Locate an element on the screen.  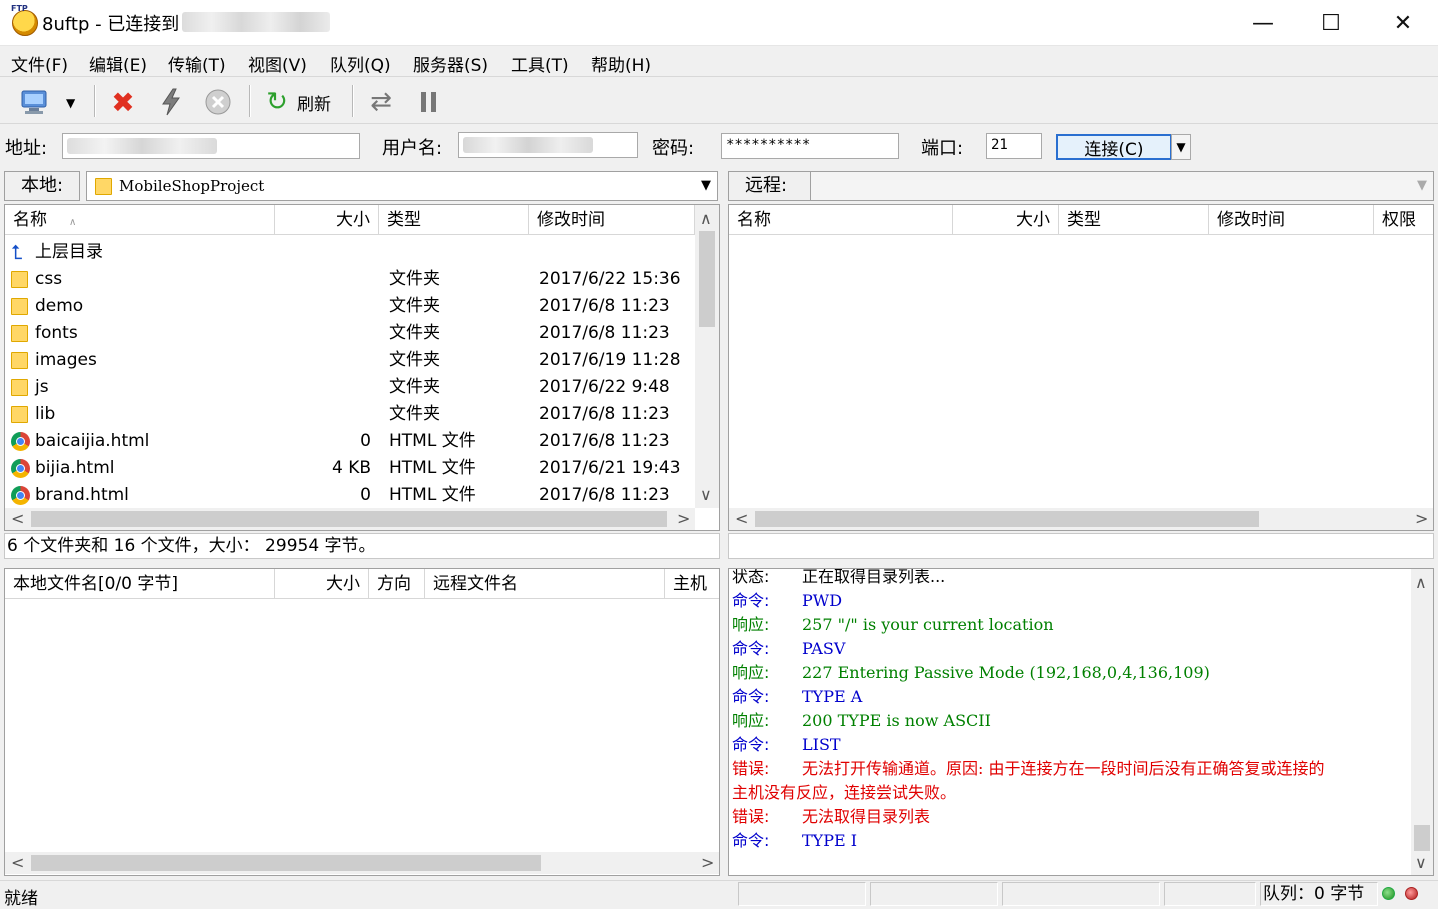
pause-icon is located at coordinates (429, 102).